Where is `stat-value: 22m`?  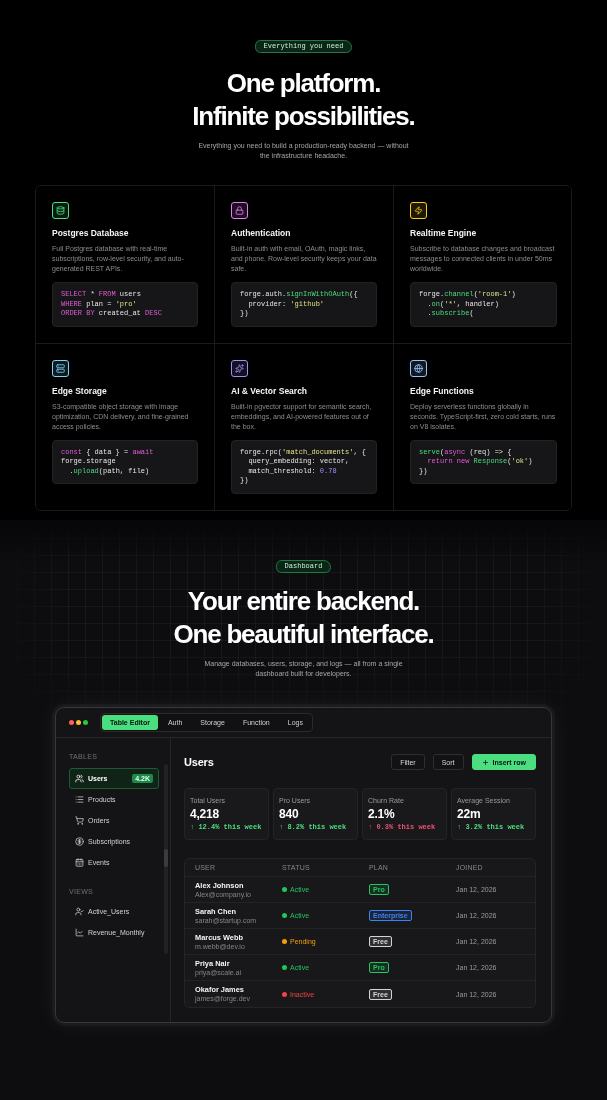 stat-value: 22m is located at coordinates (469, 814).